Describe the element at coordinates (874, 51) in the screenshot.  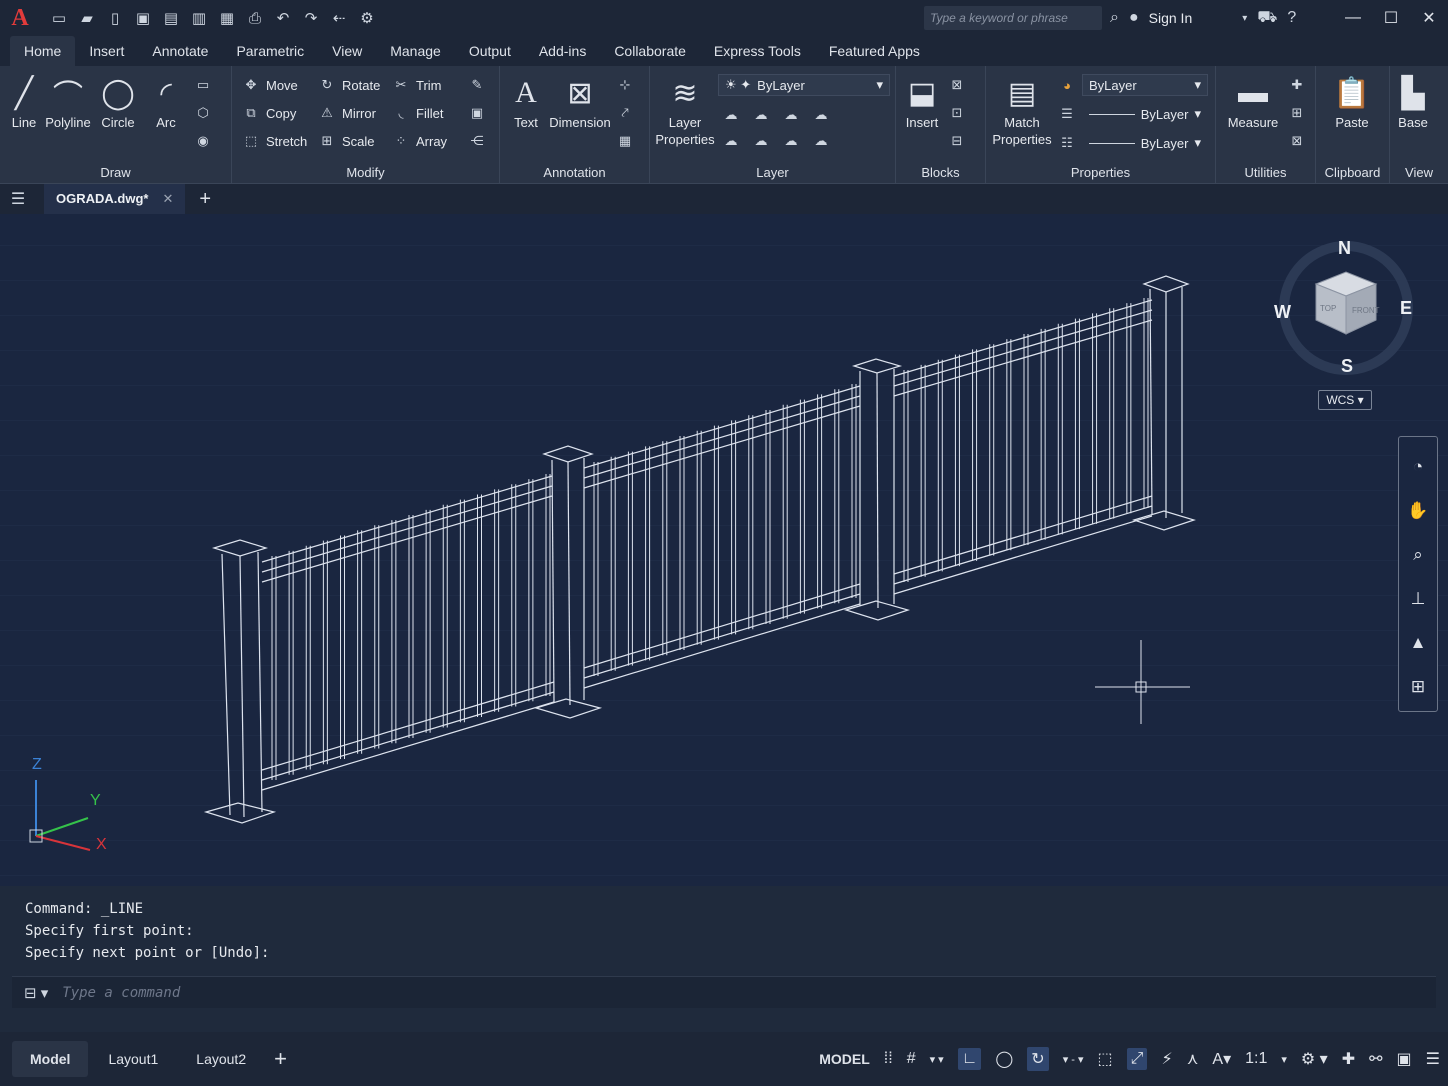
I see `tab-featured-apps: Featured Apps` at that location.